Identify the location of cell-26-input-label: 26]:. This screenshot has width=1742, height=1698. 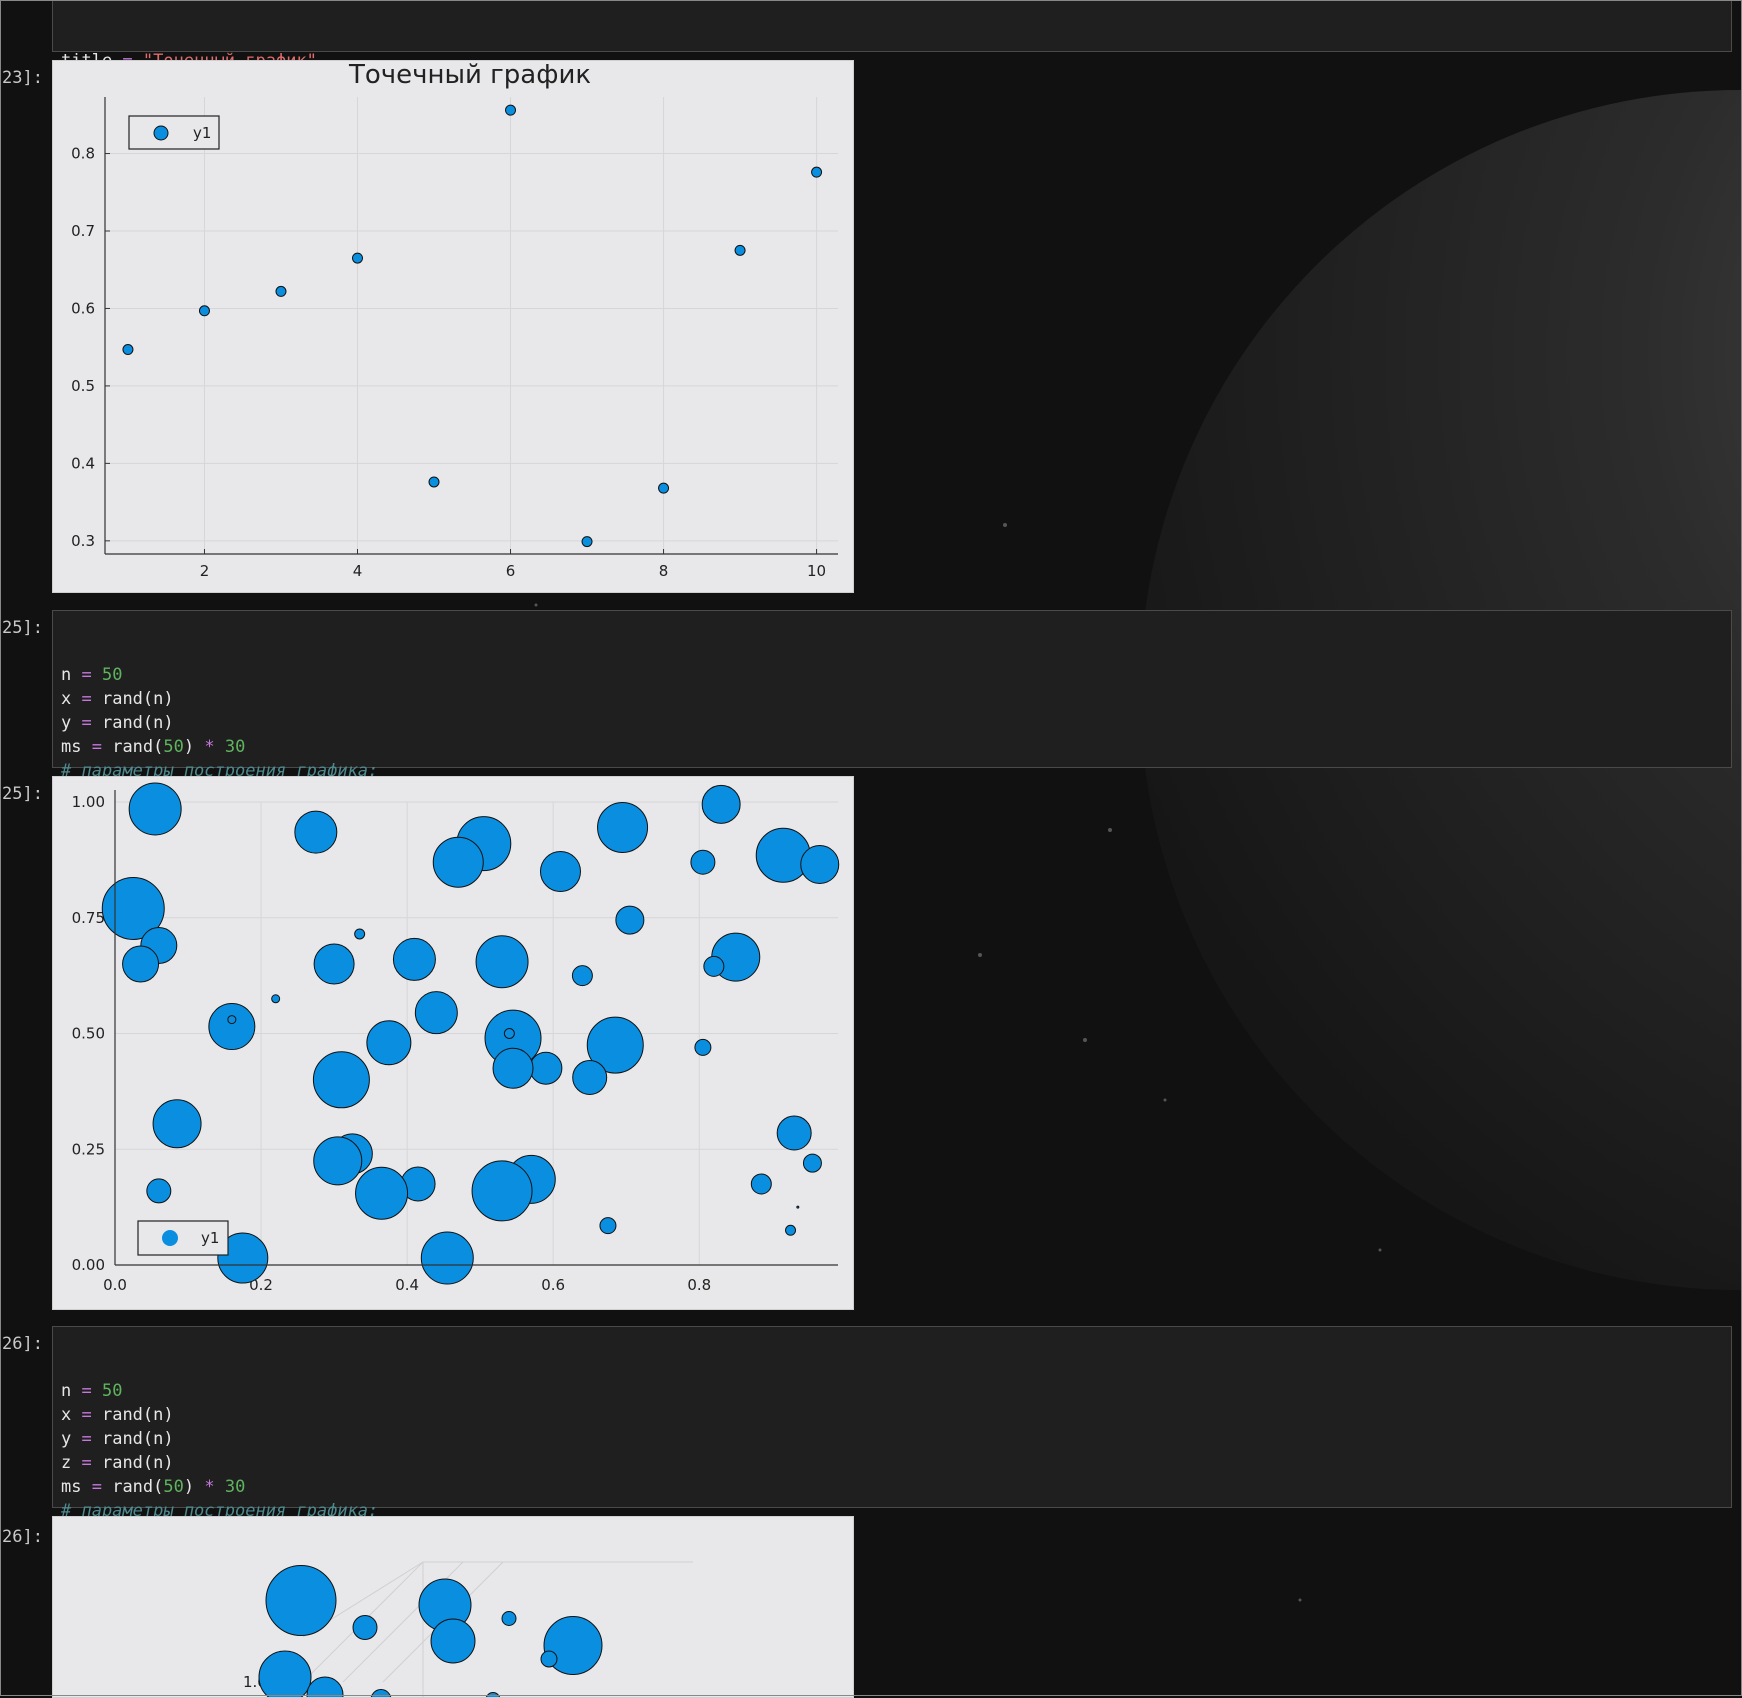
(22, 1344).